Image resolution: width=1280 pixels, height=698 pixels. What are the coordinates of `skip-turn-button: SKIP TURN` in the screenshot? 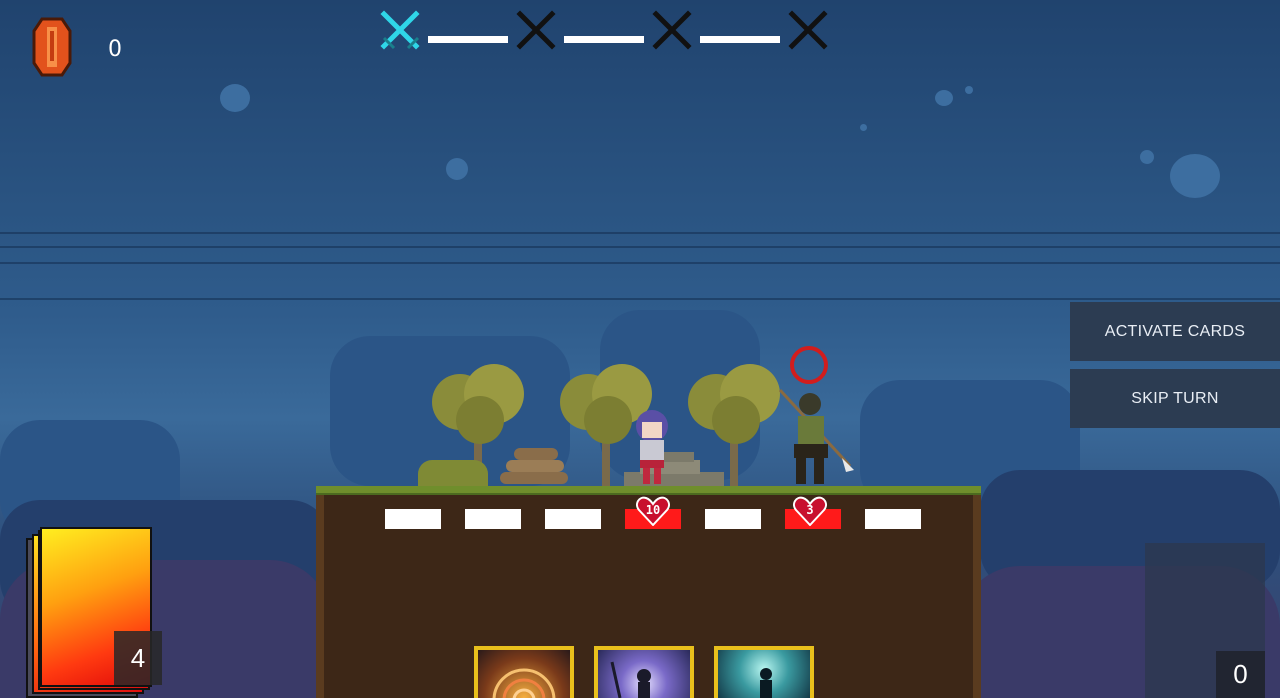 It's located at (1175, 398).